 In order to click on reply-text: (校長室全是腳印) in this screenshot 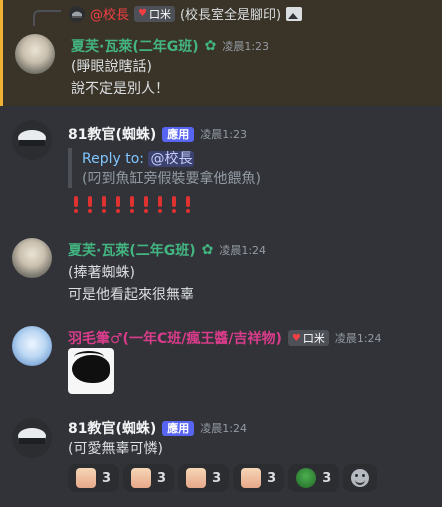, I will do `click(230, 15)`.